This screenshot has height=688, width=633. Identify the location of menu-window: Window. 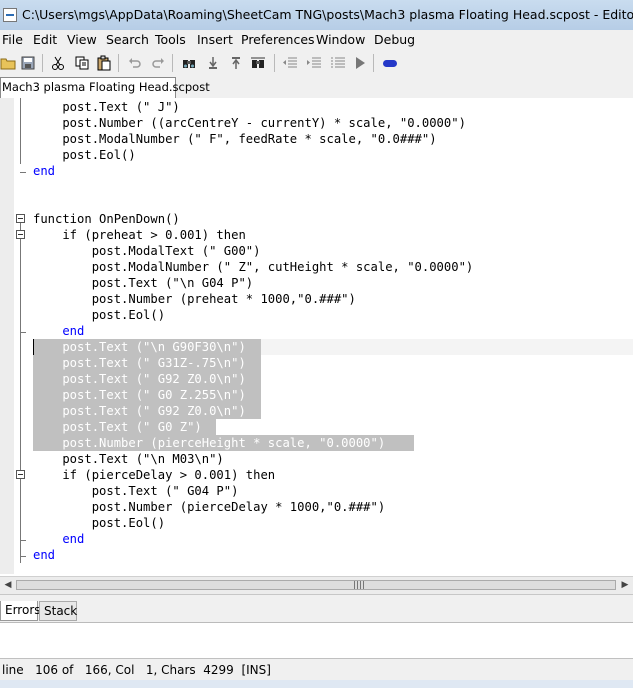
(340, 39).